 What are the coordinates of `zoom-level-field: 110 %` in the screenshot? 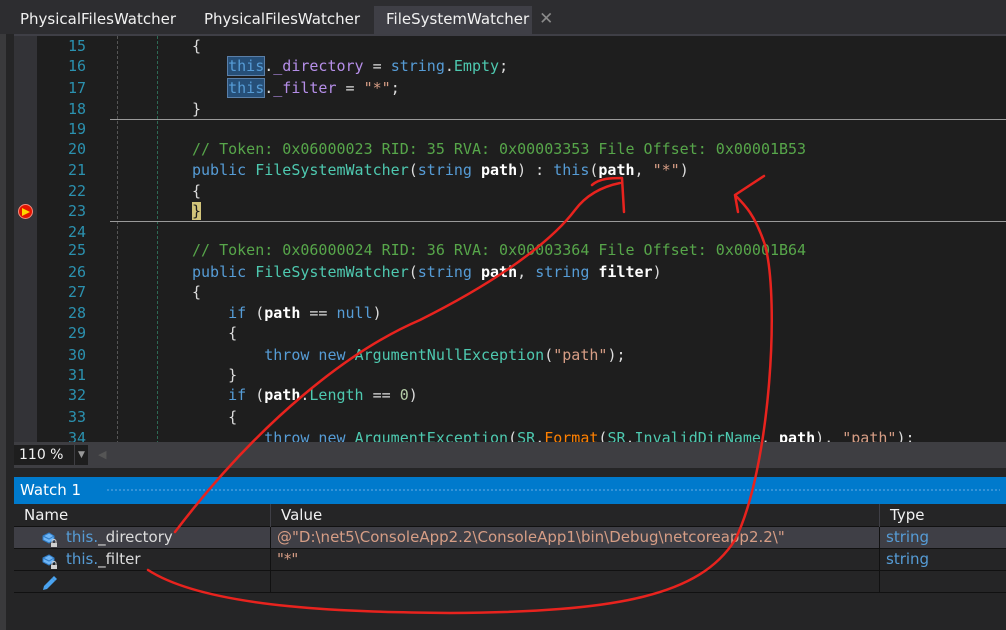 It's located at (44, 455).